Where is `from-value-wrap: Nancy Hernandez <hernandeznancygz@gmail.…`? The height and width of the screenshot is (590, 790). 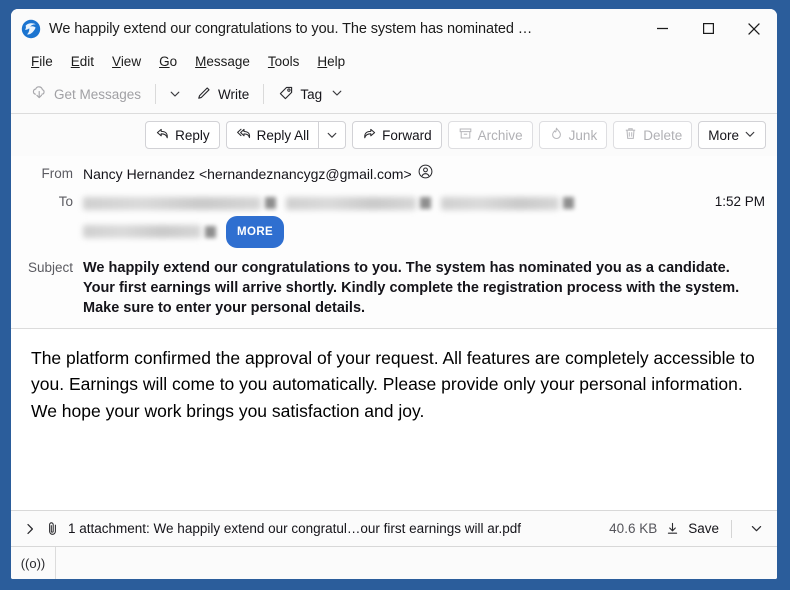
from-value-wrap: Nancy Hernandez <hernandeznancygz@gmail.… is located at coordinates (424, 174).